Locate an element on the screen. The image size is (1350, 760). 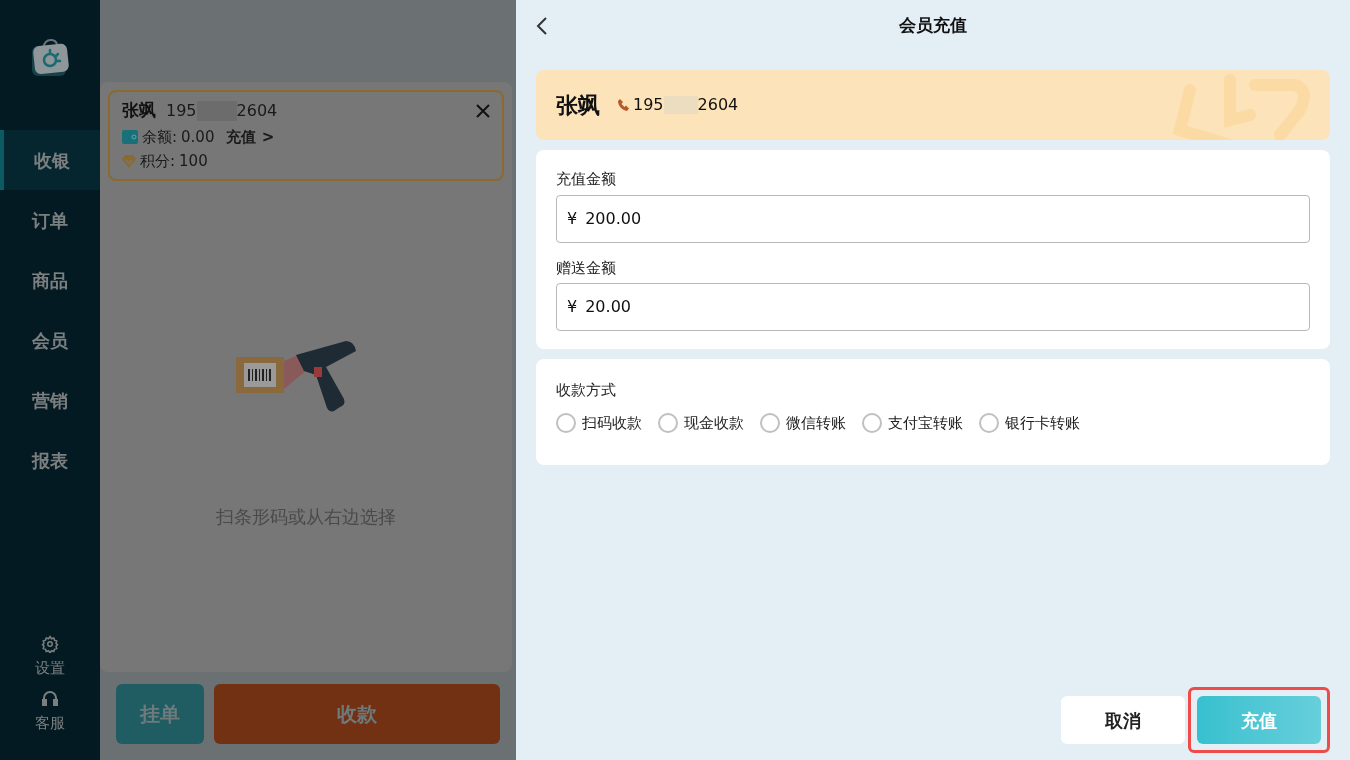
settings-icon is located at coordinates (50, 644).